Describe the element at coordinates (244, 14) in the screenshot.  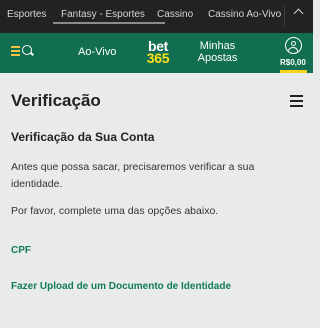
I see `tab-cassino-ao-vivo: Cassino Ao-Vivo` at that location.